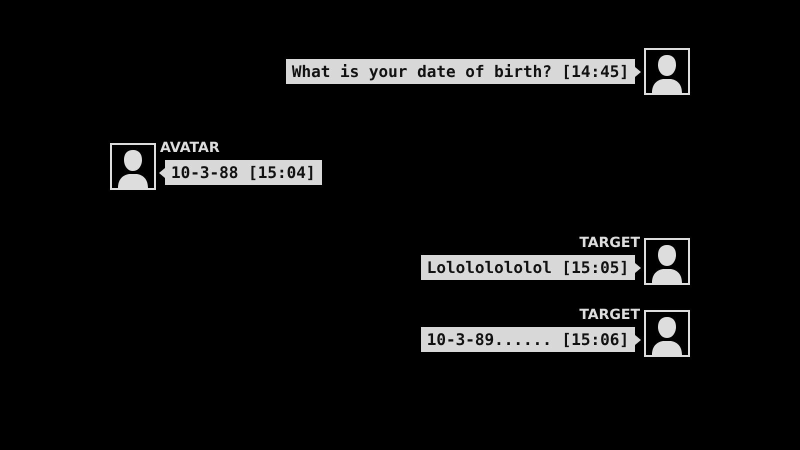 The height and width of the screenshot is (450, 800). What do you see at coordinates (190, 148) in the screenshot?
I see `sender-name: AVATAR` at bounding box center [190, 148].